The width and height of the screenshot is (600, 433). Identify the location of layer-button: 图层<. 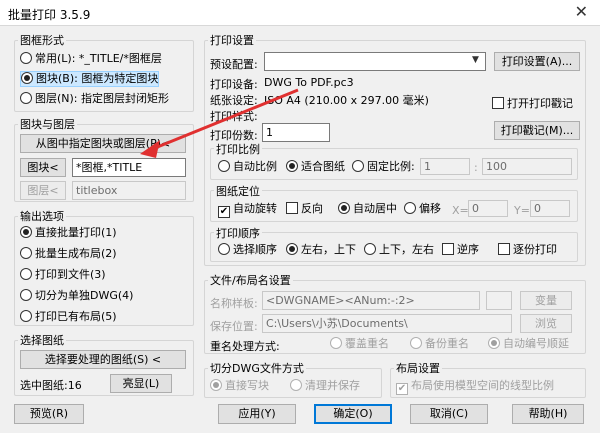
(43, 190).